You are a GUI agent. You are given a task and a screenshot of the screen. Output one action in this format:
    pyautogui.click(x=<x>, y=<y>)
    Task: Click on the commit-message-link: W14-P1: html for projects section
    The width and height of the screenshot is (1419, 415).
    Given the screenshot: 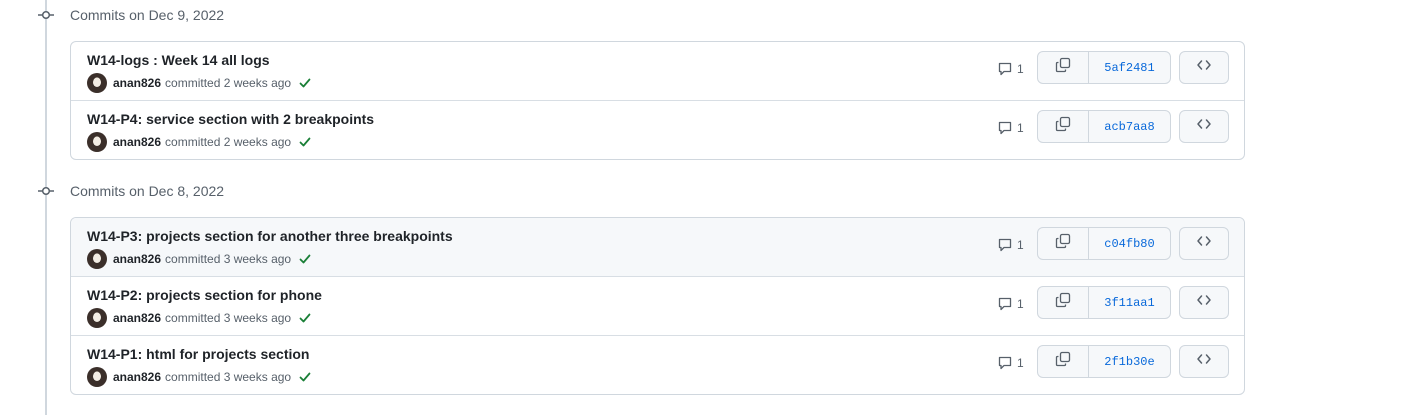 What is the action you would take?
    pyautogui.click(x=198, y=354)
    